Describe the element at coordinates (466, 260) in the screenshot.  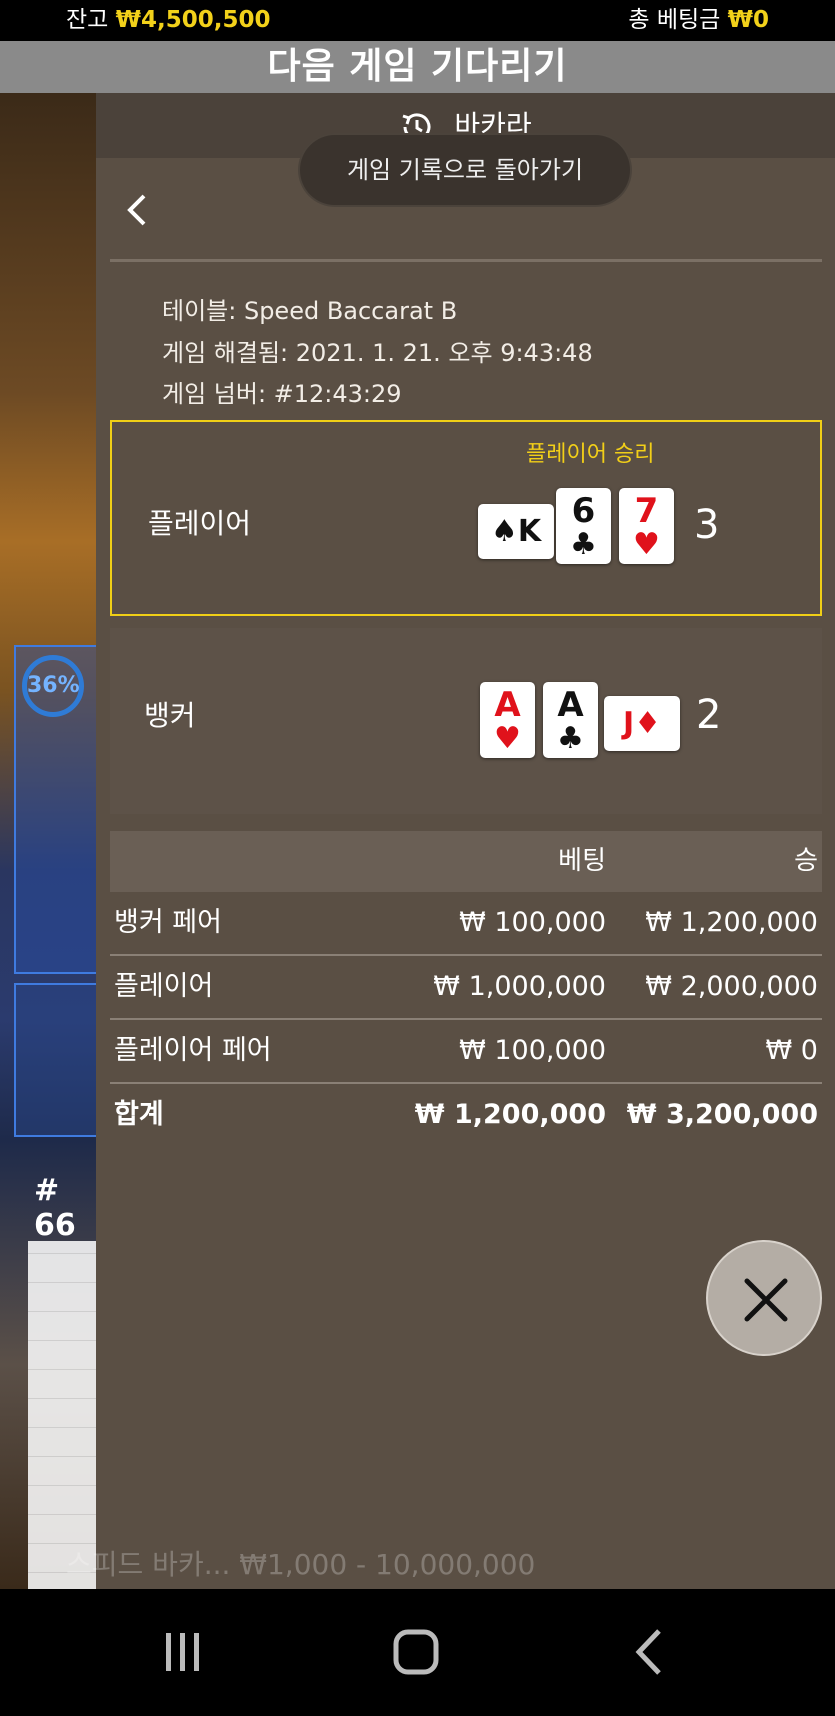
I see `divider` at that location.